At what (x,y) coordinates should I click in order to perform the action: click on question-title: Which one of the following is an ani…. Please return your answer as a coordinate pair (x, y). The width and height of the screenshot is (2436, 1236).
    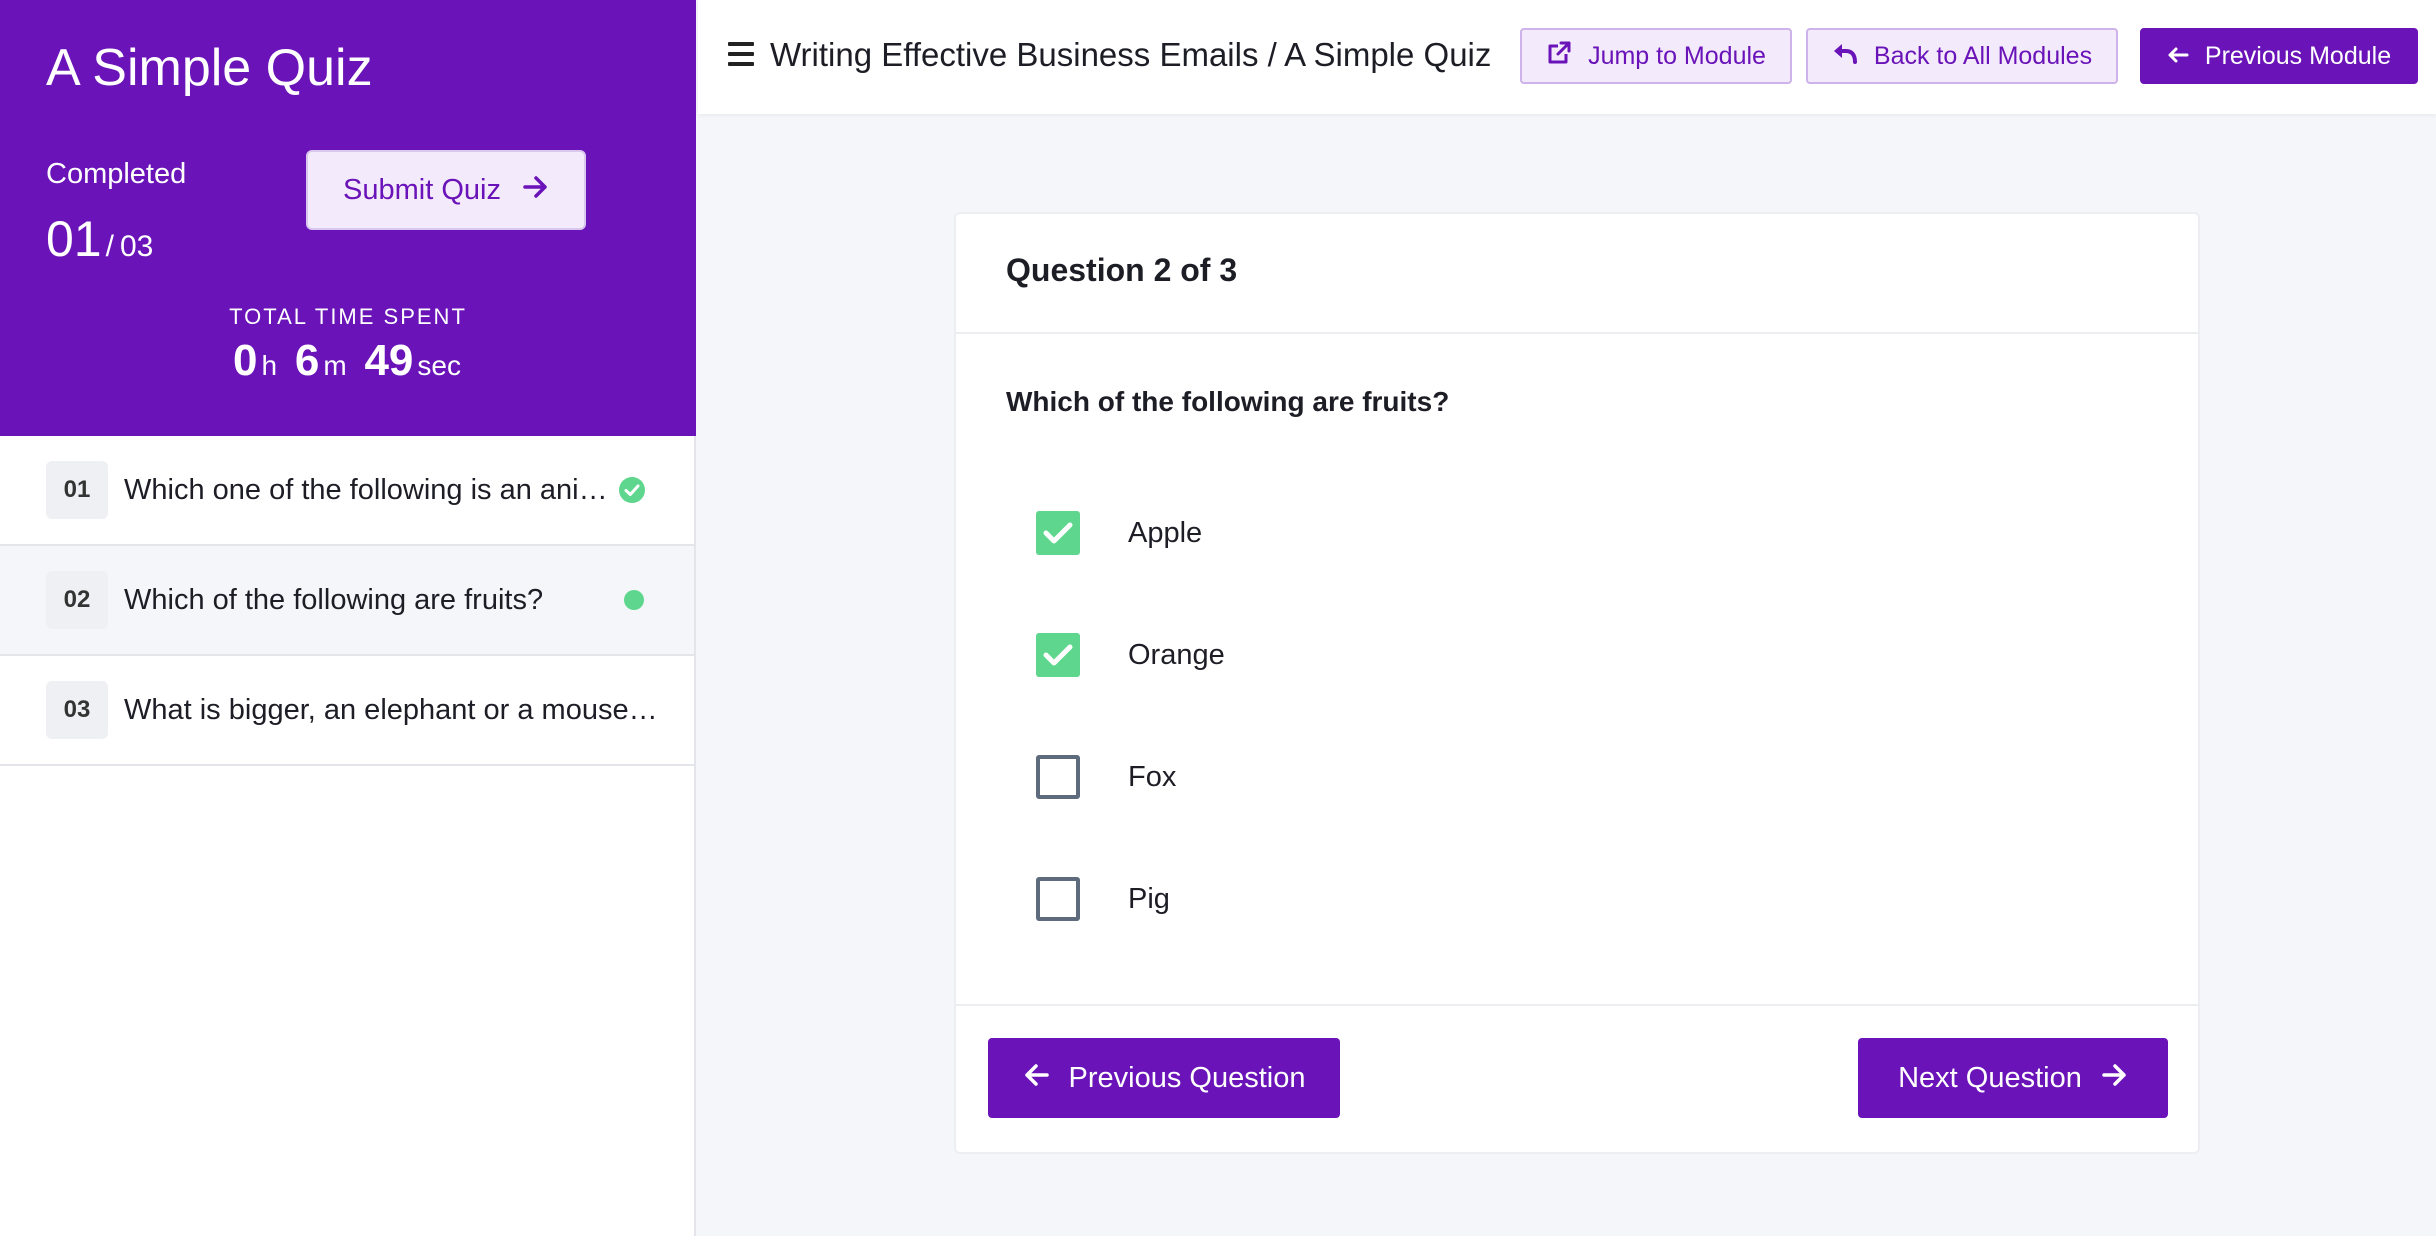
    Looking at the image, I should click on (366, 489).